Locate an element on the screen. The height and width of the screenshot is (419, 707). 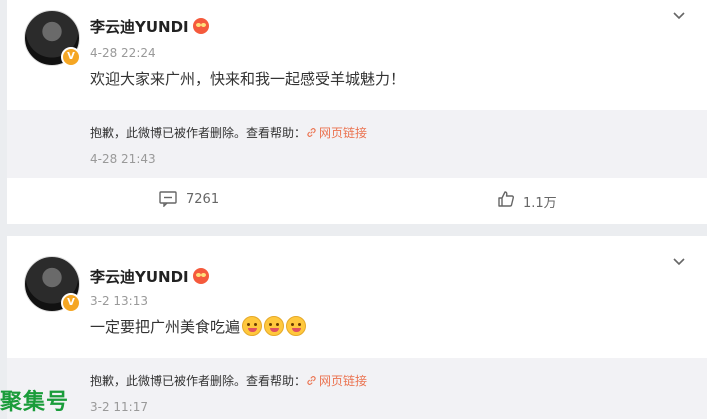
comment-count: 7261 is located at coordinates (202, 199).